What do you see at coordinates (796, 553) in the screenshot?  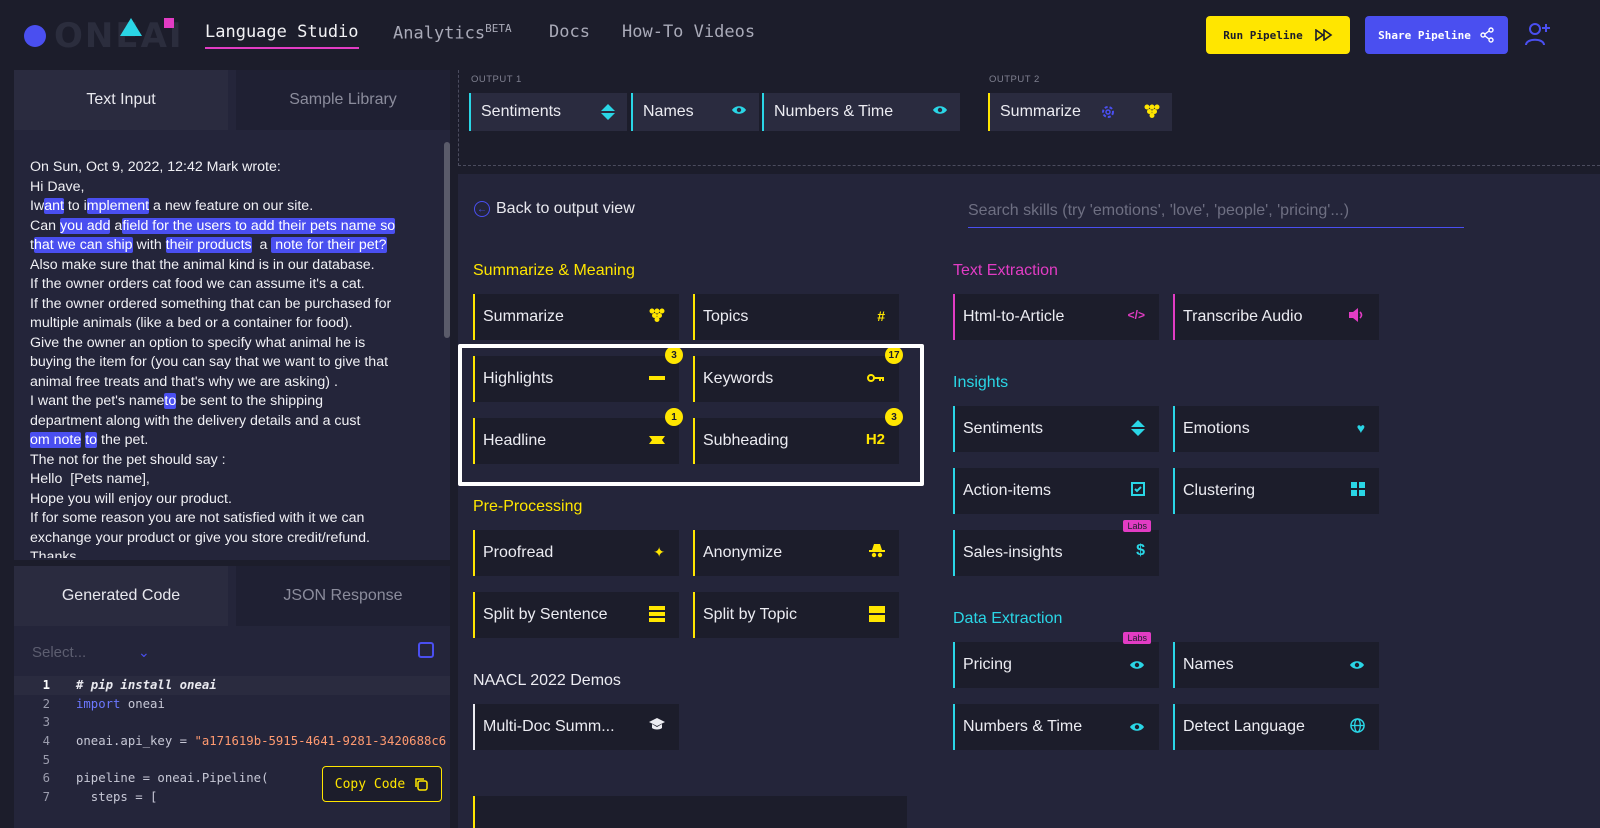 I see `skill-anonymize: Anonymize` at bounding box center [796, 553].